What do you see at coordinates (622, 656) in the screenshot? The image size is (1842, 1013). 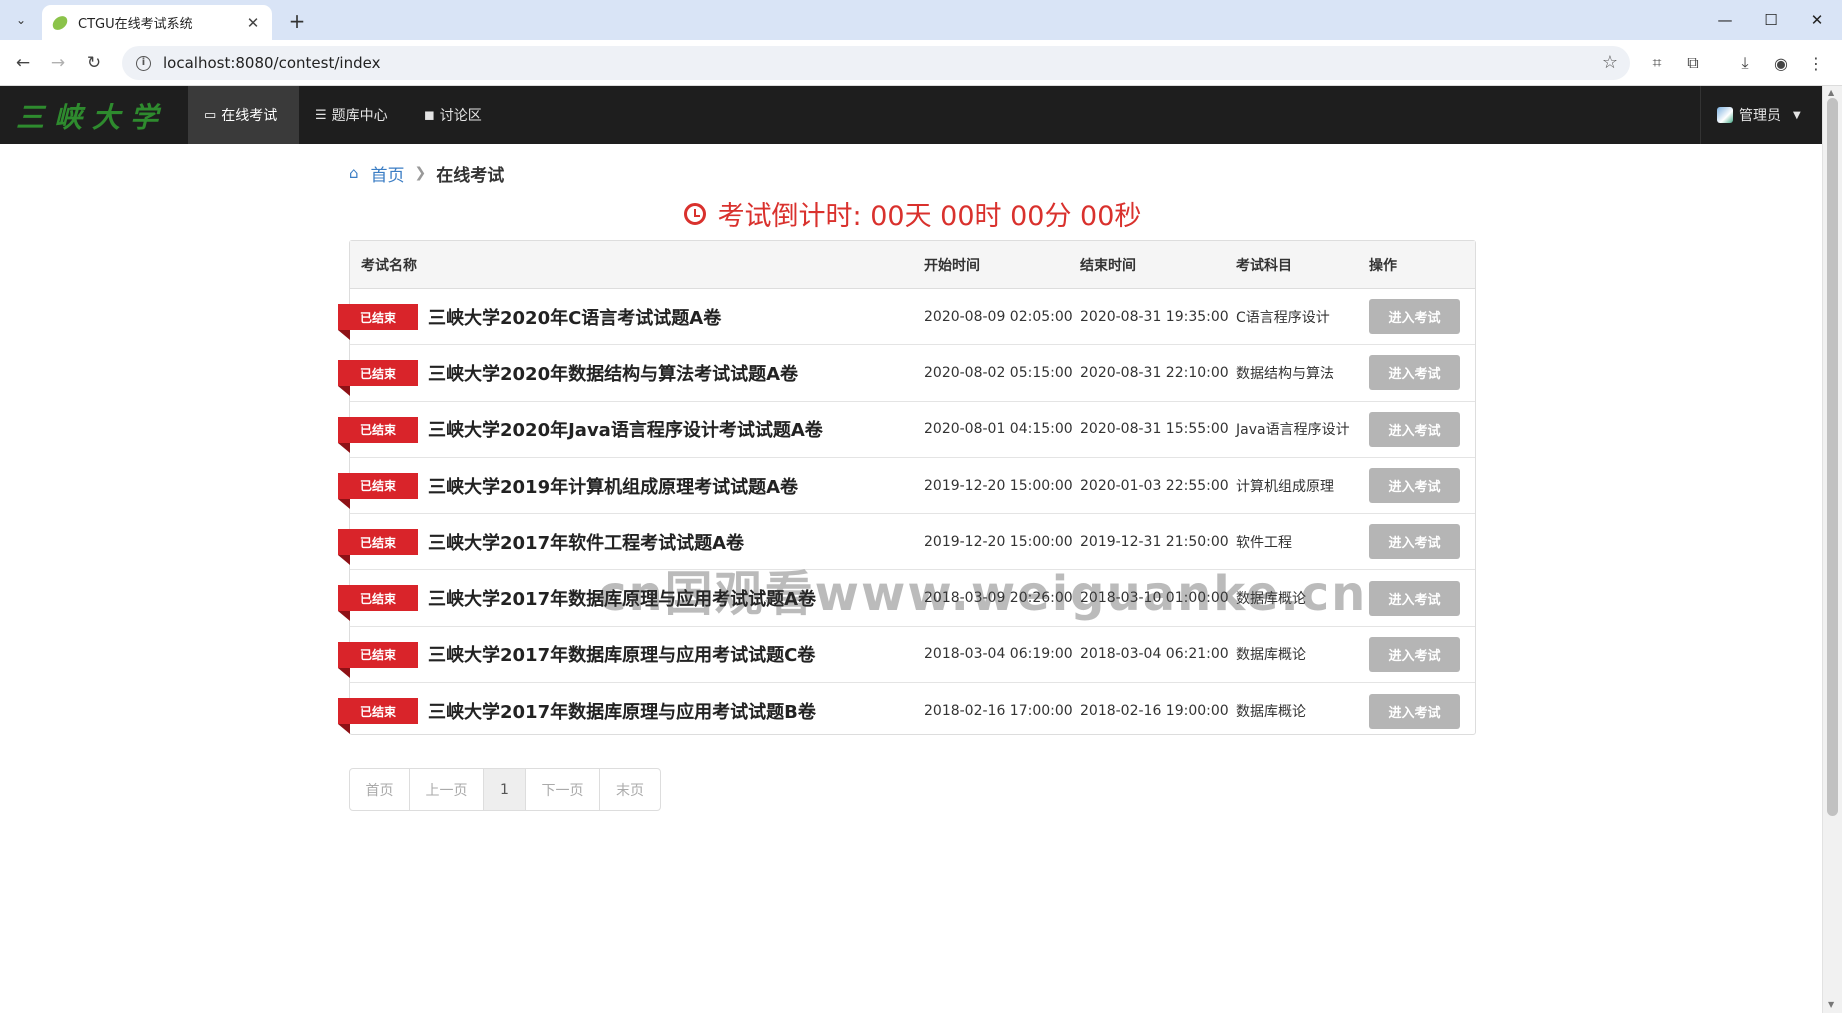 I see `exam-name: 三峡大学2017年数据库原理与应用考试试题C卷` at bounding box center [622, 656].